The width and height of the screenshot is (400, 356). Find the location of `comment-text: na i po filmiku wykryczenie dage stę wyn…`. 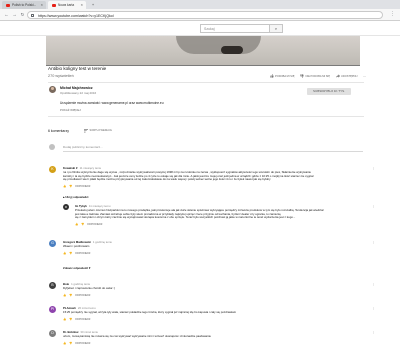

comment-text: na i po filmiku wykryczenie dage stę wyn… is located at coordinates (188, 176).